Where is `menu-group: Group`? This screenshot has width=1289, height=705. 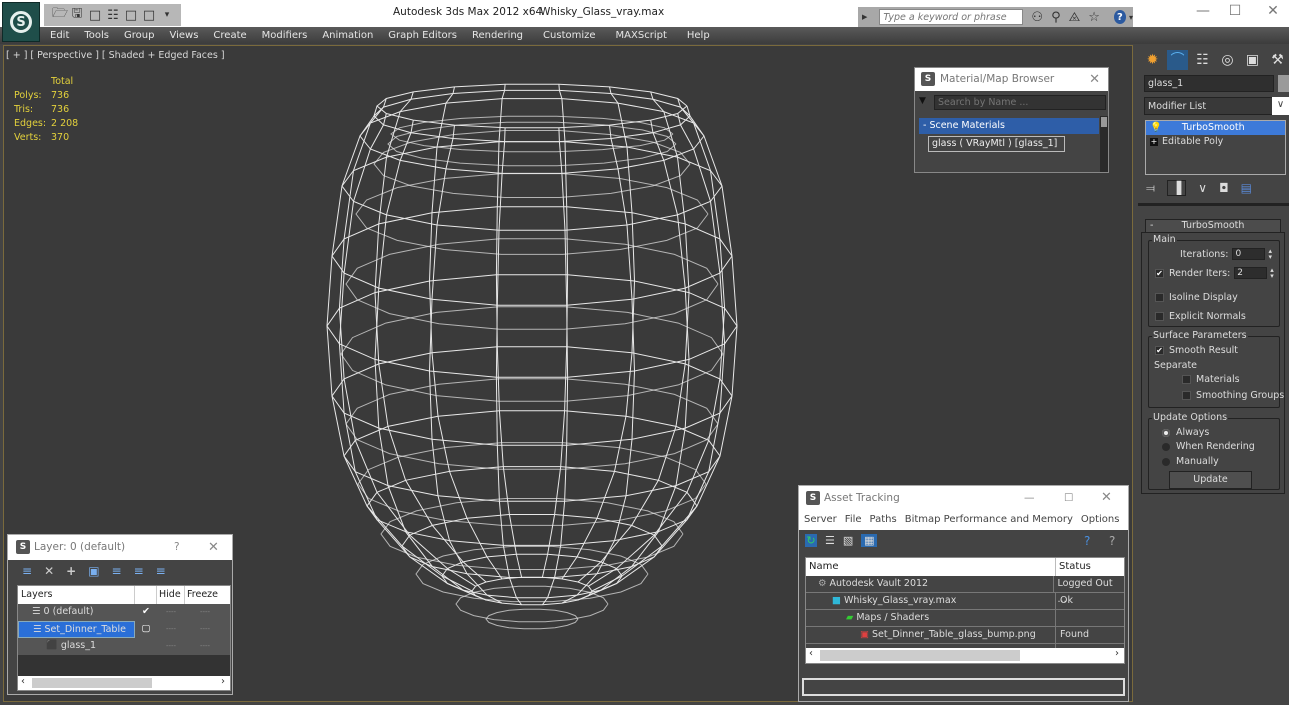 menu-group: Group is located at coordinates (139, 35).